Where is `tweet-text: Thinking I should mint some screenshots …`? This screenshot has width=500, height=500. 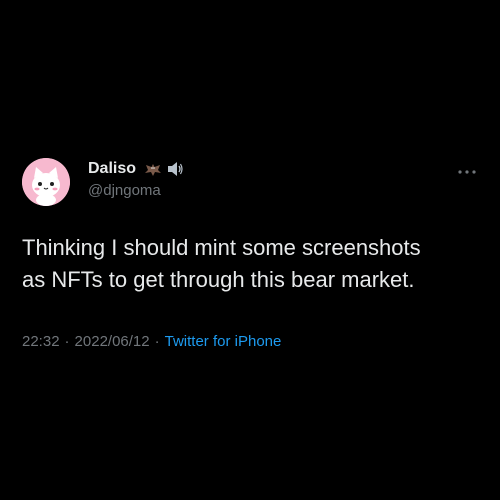 tweet-text: Thinking I should mint some screenshots … is located at coordinates (221, 263).